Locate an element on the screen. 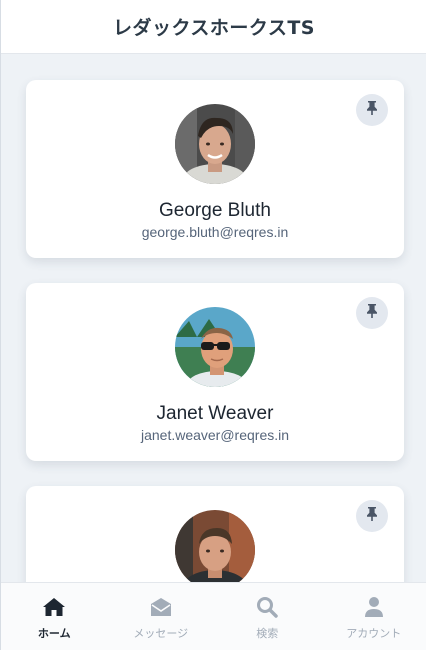  search-icon is located at coordinates (267, 607).